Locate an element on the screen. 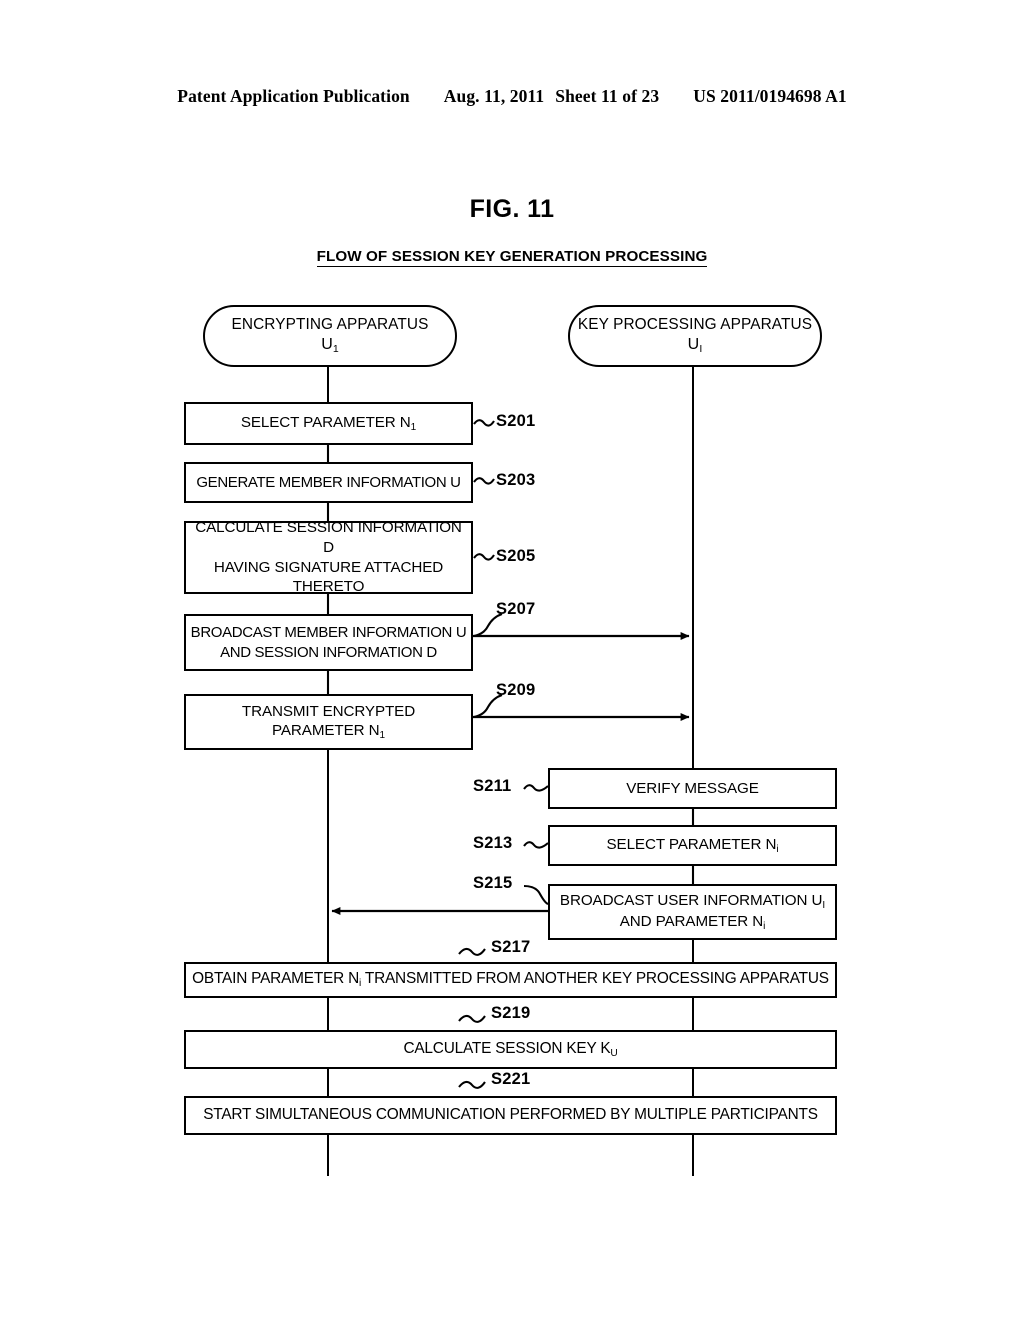 This screenshot has width=1024, height=1320. leader-s201 is located at coordinates (484, 423).